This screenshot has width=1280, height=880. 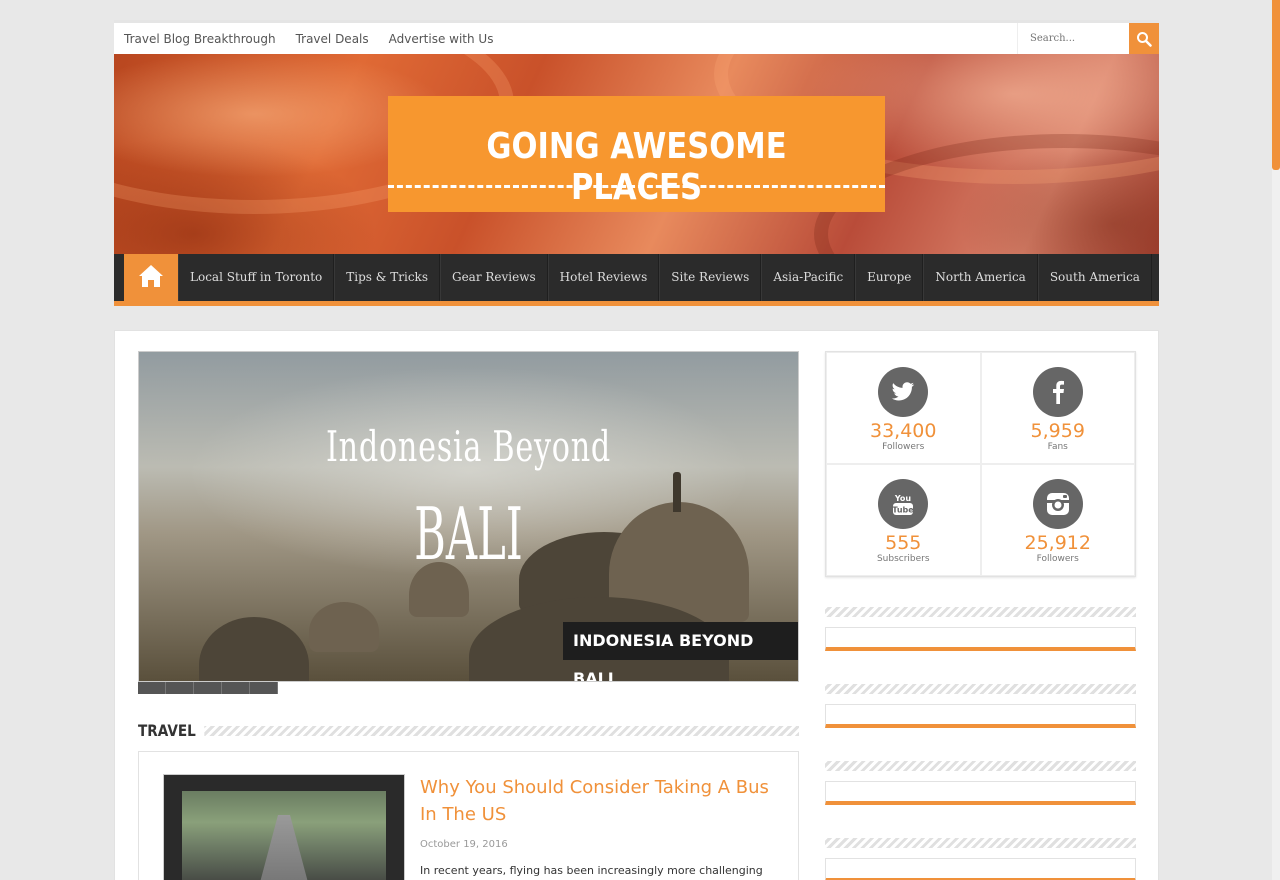 I want to click on youtube-icon: You Tube, so click(x=903, y=504).